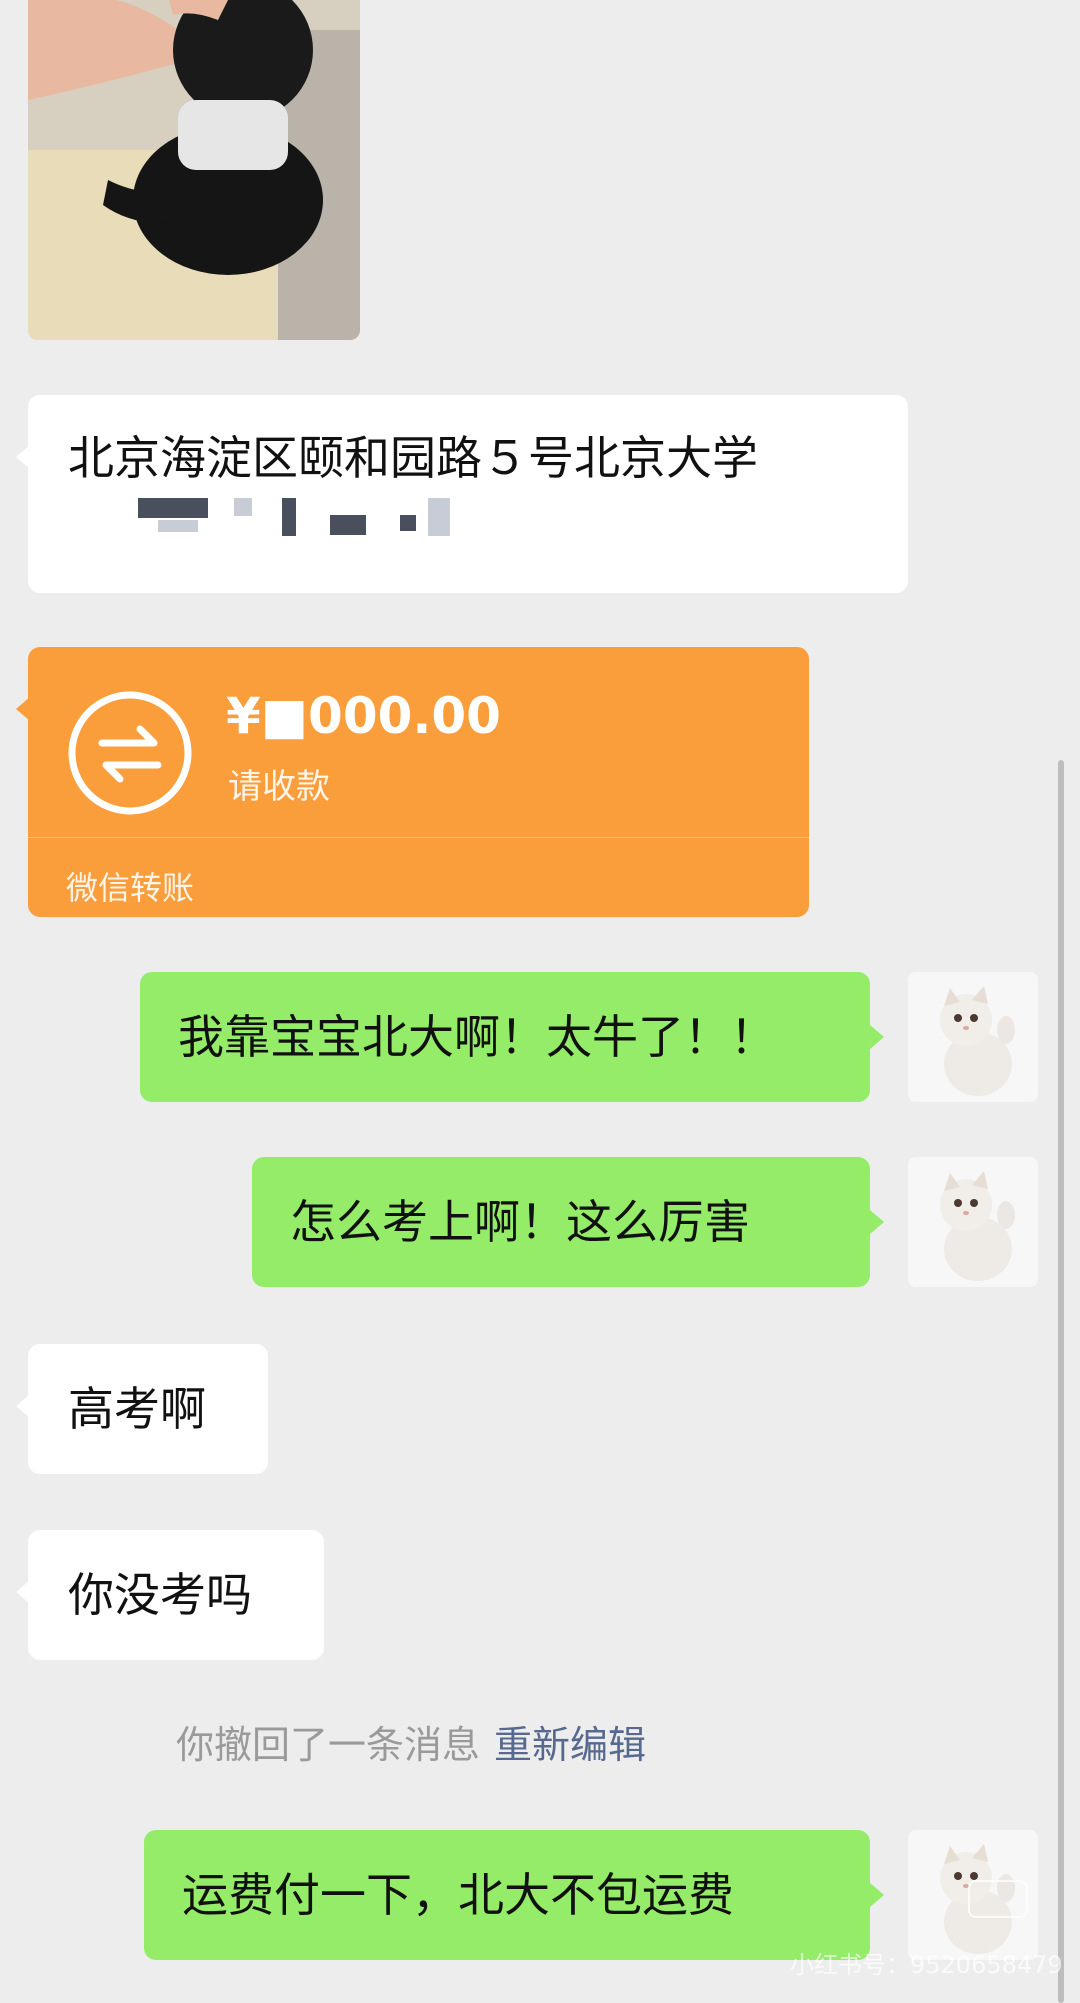  Describe the element at coordinates (477, 1037) in the screenshot. I see `message-text: 我靠宝宝北大啊！太牛了！！` at that location.